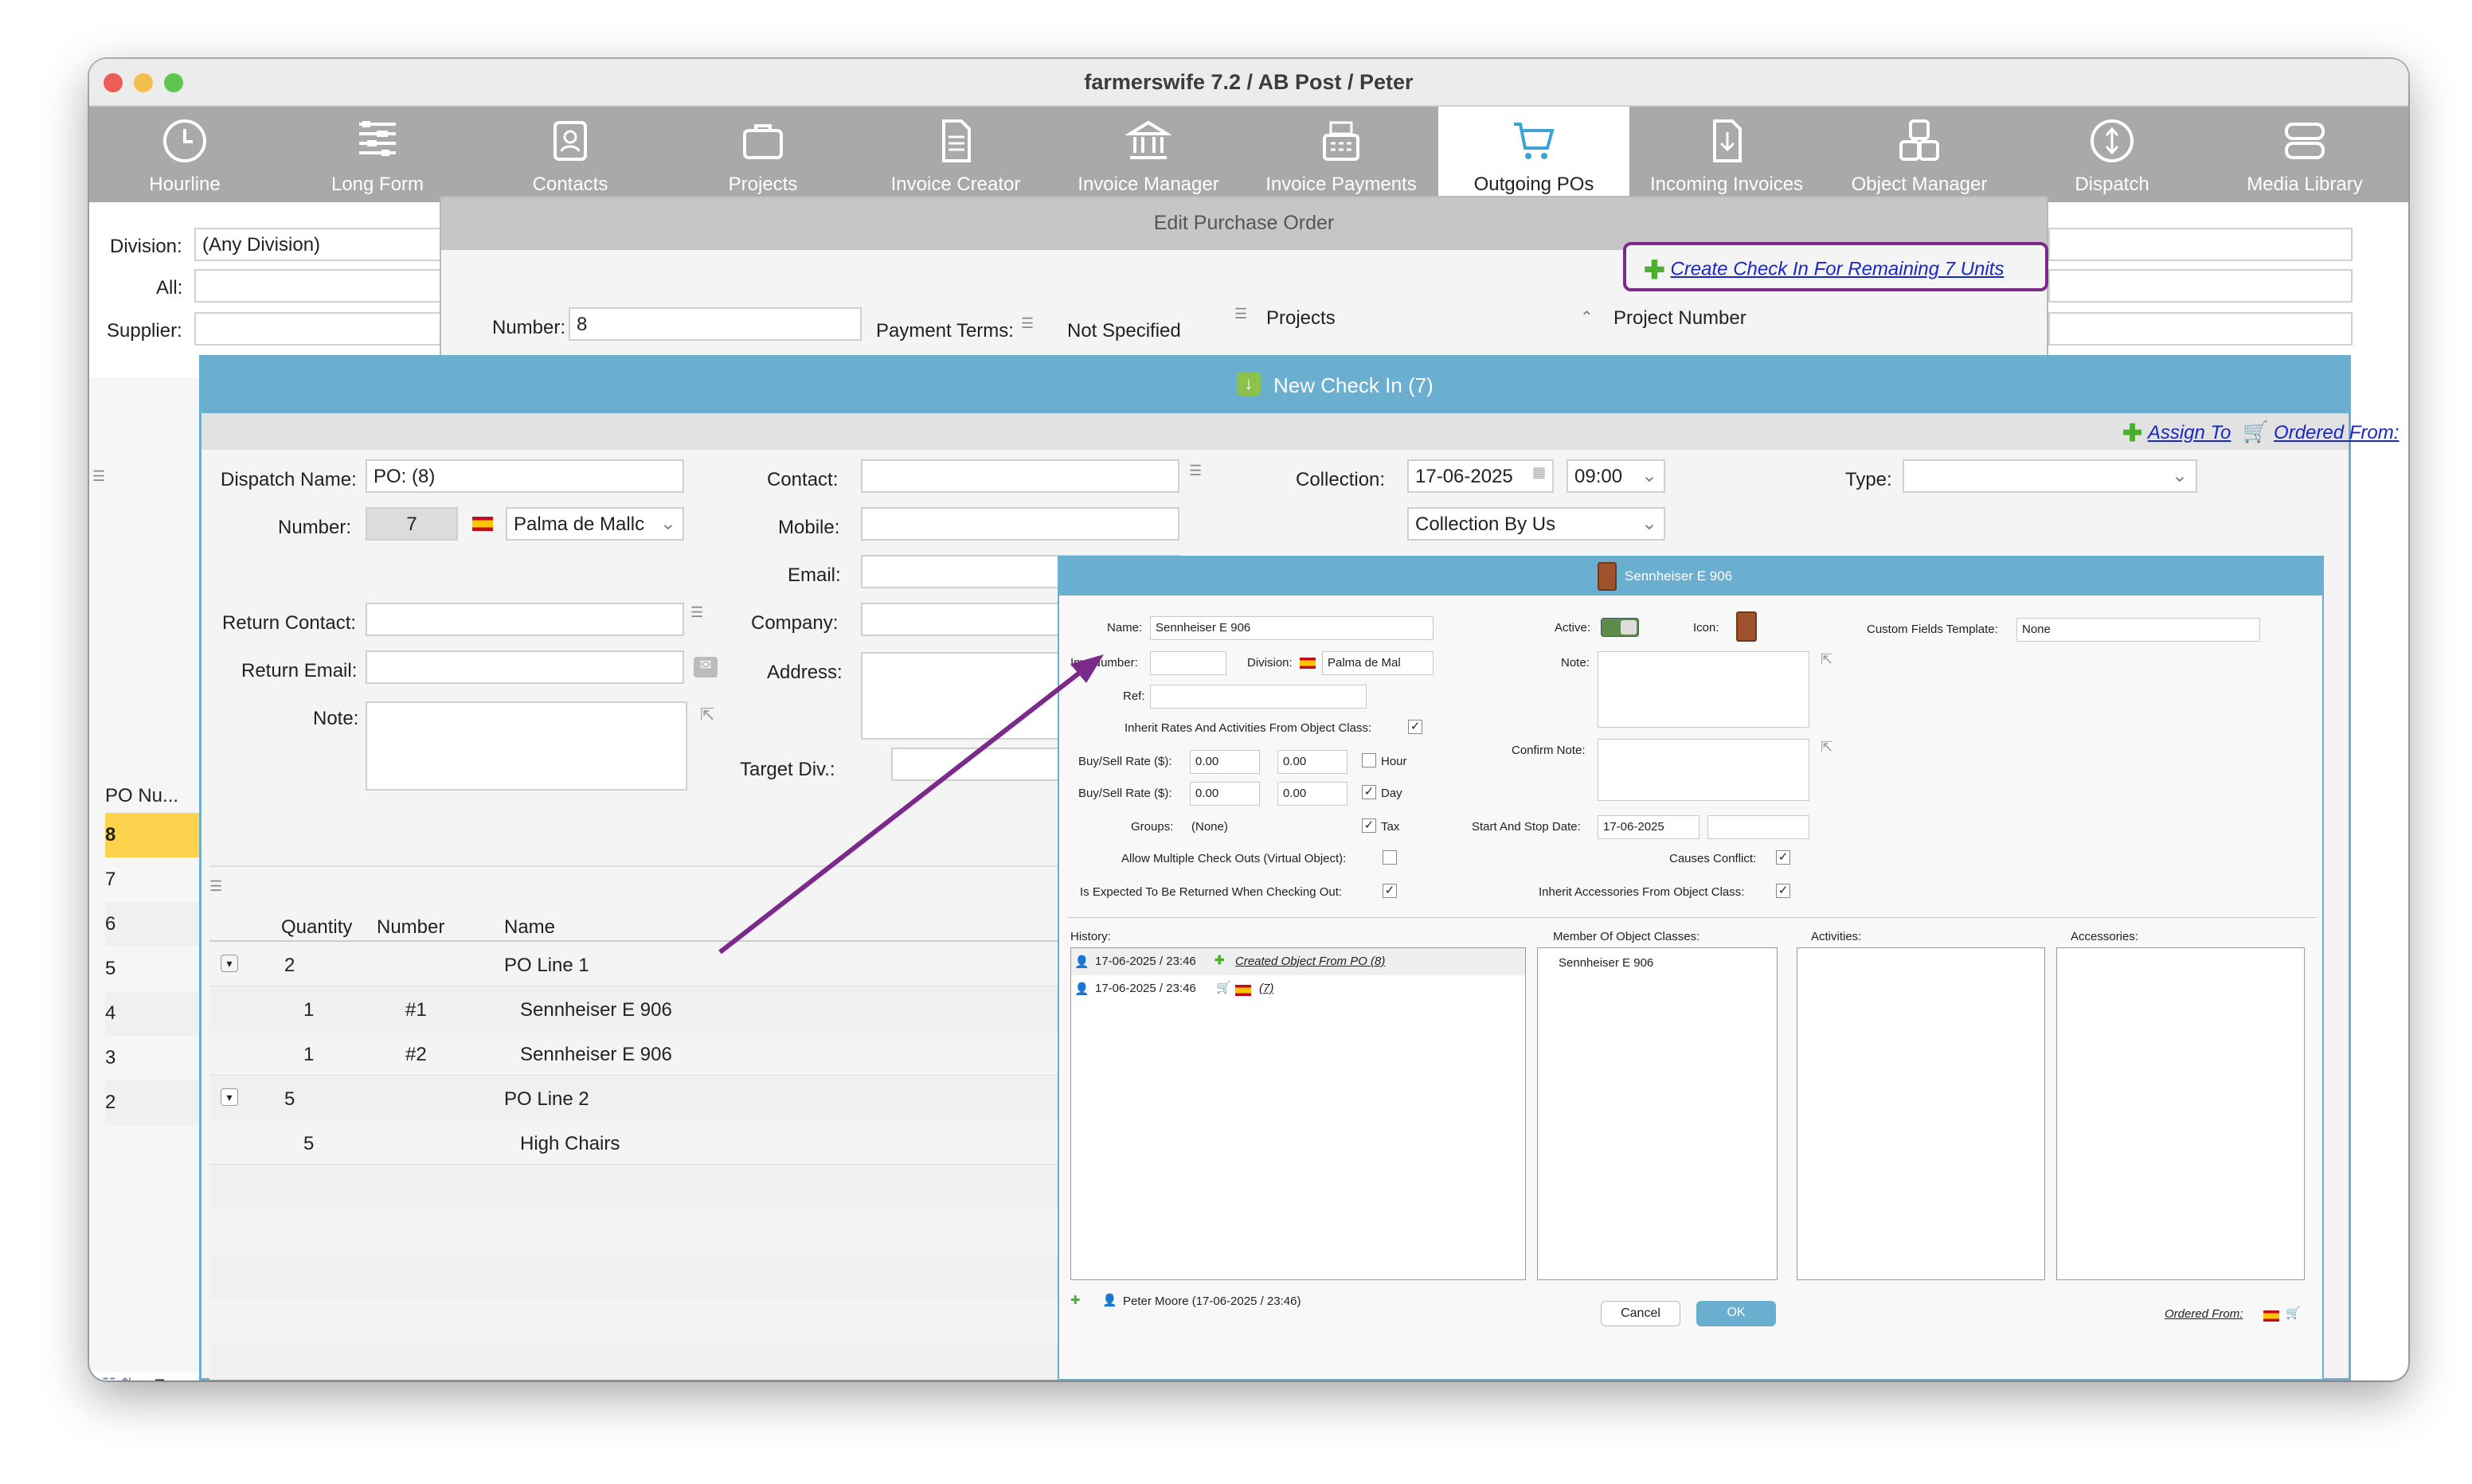 This screenshot has width=2472, height=1484. I want to click on arrow-line, so click(902, 810).